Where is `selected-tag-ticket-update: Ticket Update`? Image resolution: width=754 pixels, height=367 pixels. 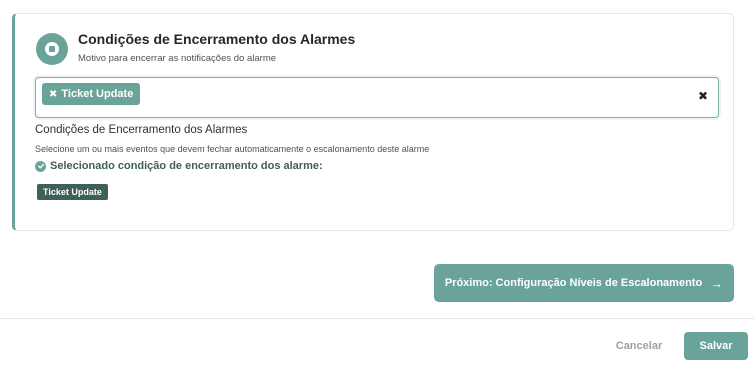 selected-tag-ticket-update: Ticket Update is located at coordinates (72, 192).